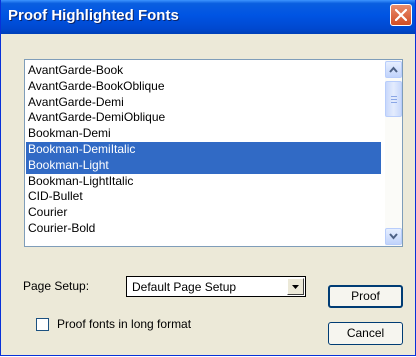  I want to click on close-icon, so click(401, 15).